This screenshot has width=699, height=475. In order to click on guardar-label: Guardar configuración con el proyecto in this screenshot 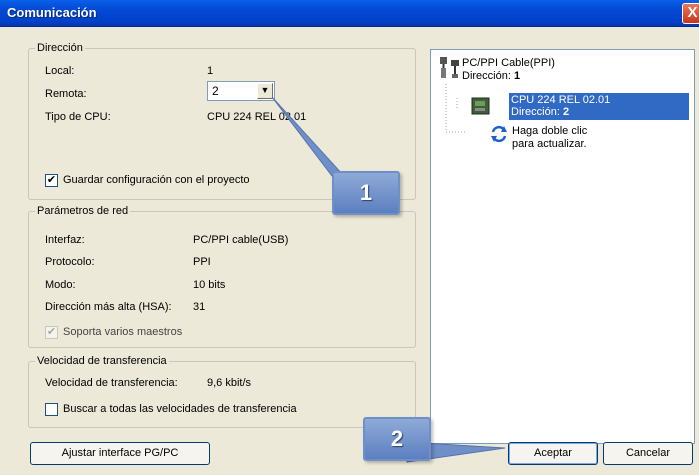, I will do `click(156, 180)`.